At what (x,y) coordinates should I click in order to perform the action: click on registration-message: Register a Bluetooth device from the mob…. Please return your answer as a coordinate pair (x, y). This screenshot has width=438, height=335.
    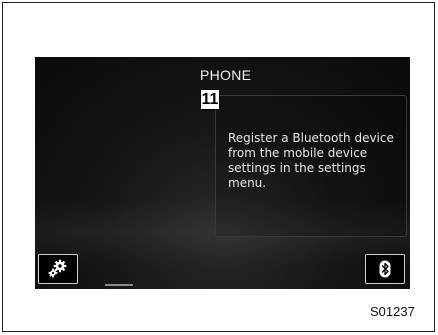
    Looking at the image, I should click on (311, 160).